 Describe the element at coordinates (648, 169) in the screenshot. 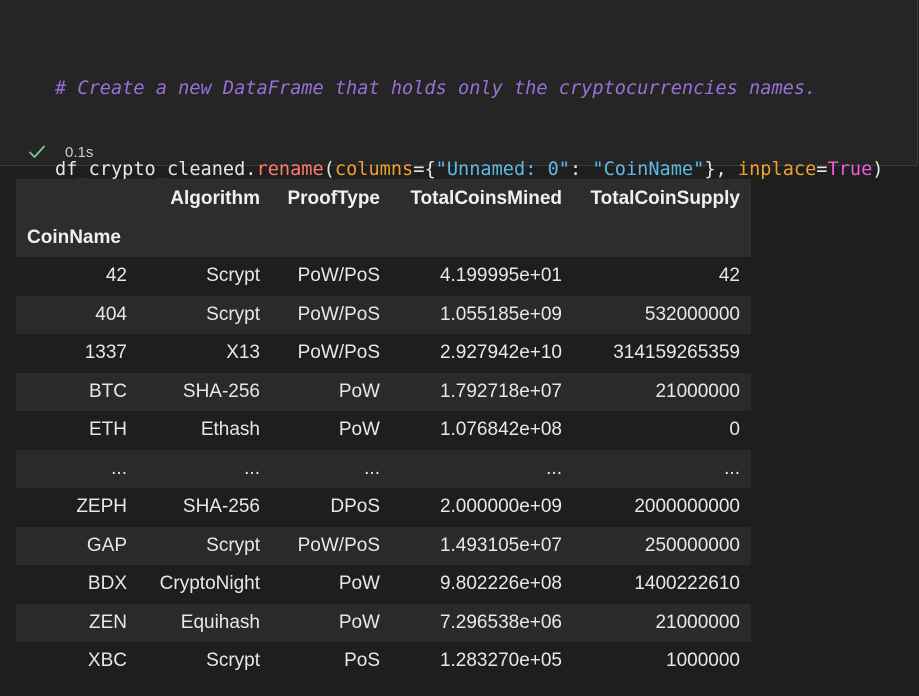

I see `code-token: "CoinName"` at that location.